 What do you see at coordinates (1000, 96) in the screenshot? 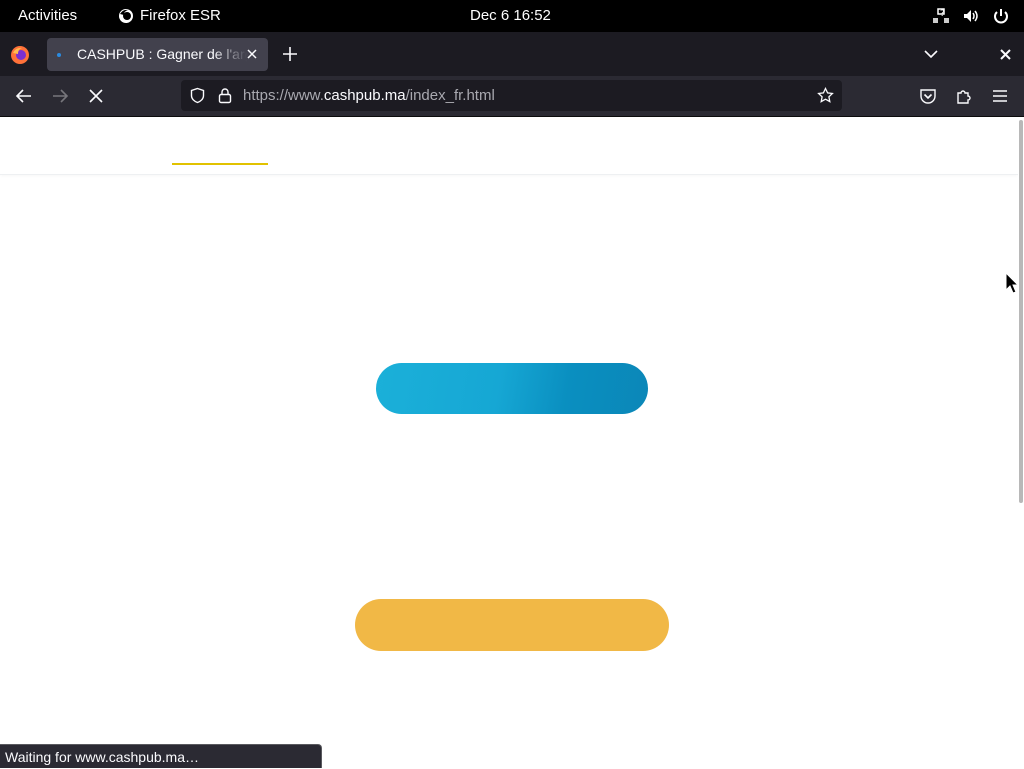
I see `hamburger-menu-icon` at bounding box center [1000, 96].